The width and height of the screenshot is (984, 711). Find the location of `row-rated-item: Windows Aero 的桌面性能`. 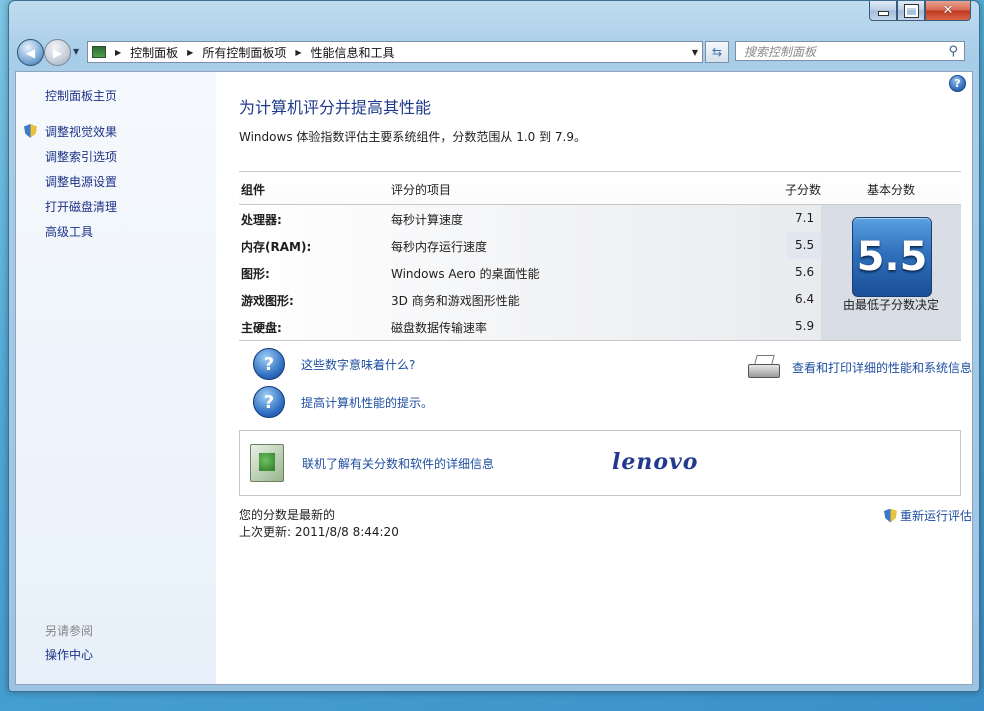

row-rated-item: Windows Aero 的桌面性能 is located at coordinates (465, 274).